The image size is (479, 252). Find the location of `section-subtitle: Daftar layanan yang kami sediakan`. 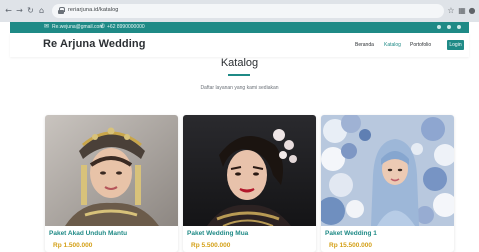

section-subtitle: Daftar layanan yang kami sediakan is located at coordinates (239, 88).